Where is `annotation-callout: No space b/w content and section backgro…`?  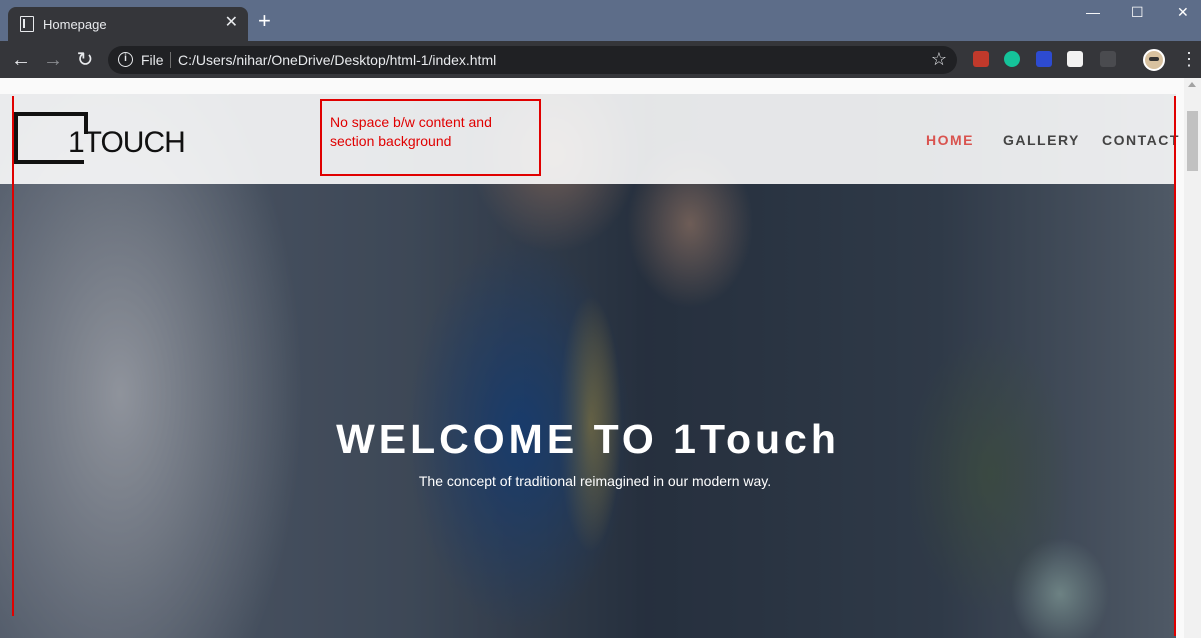
annotation-callout: No space b/w content and section backgro… is located at coordinates (430, 137).